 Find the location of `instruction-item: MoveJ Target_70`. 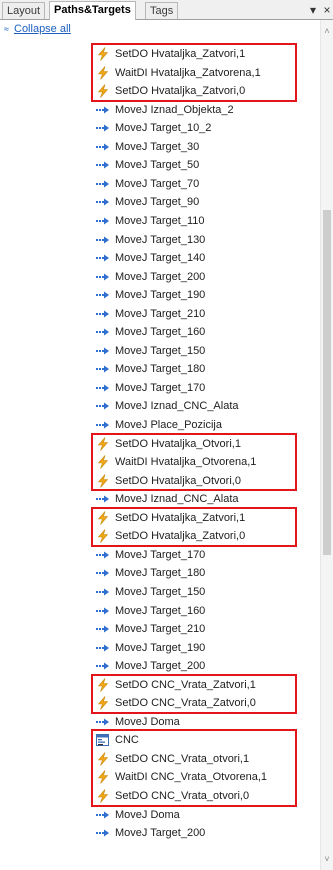

instruction-item: MoveJ Target_70 is located at coordinates (147, 184).